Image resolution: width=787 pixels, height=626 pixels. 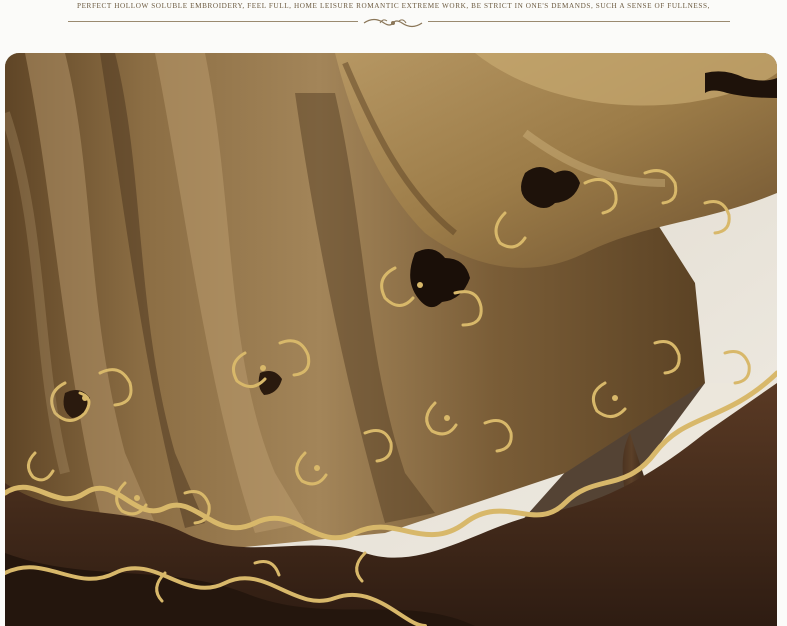 I want to click on ornament-flourish-icon, so click(x=393, y=23).